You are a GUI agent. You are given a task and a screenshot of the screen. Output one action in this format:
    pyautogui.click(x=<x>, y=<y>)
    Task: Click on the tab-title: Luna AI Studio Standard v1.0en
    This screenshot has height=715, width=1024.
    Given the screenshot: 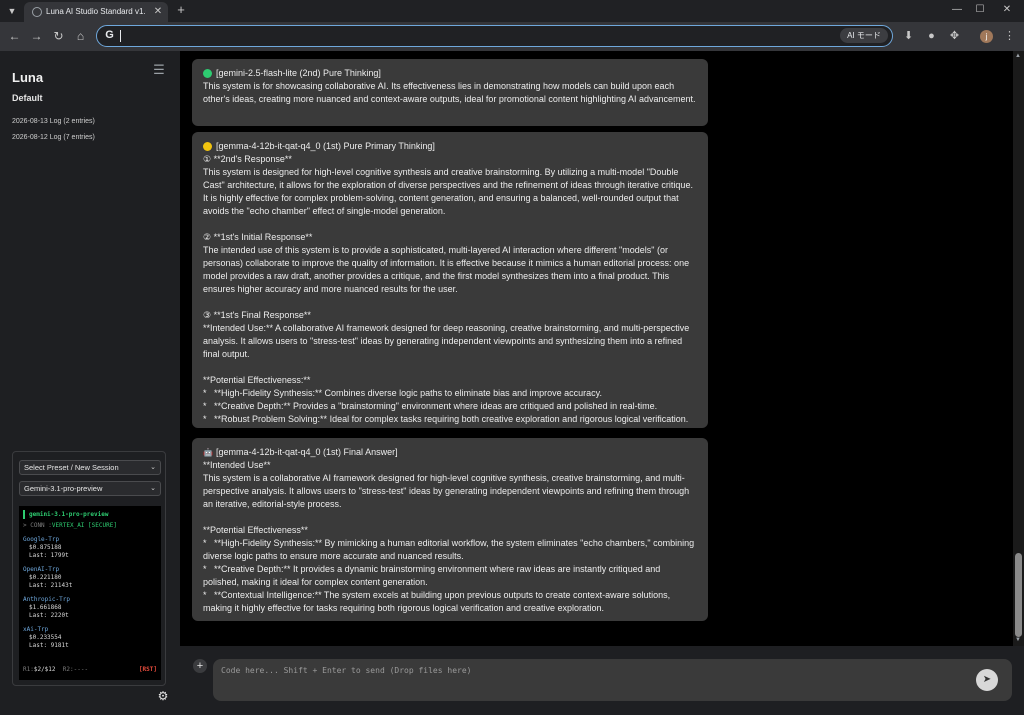 What is the action you would take?
    pyautogui.click(x=96, y=11)
    